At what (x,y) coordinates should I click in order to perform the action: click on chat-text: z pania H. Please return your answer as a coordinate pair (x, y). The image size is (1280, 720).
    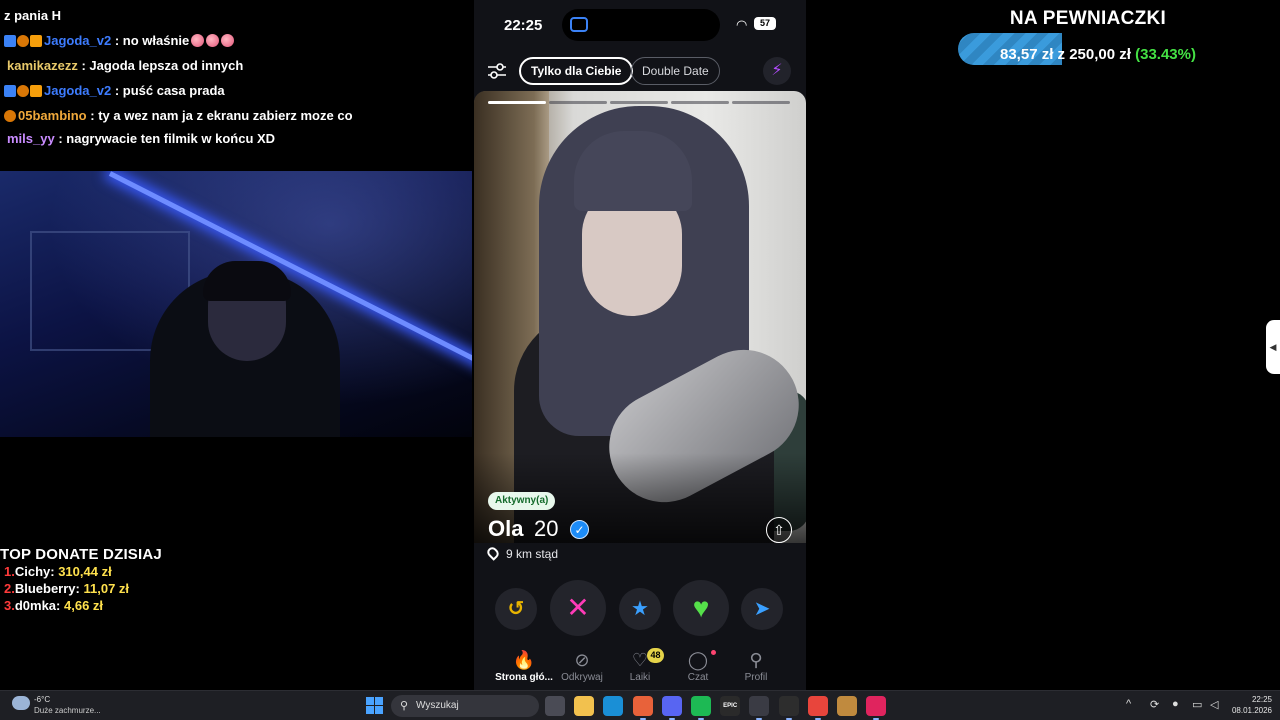
    Looking at the image, I should click on (33, 15).